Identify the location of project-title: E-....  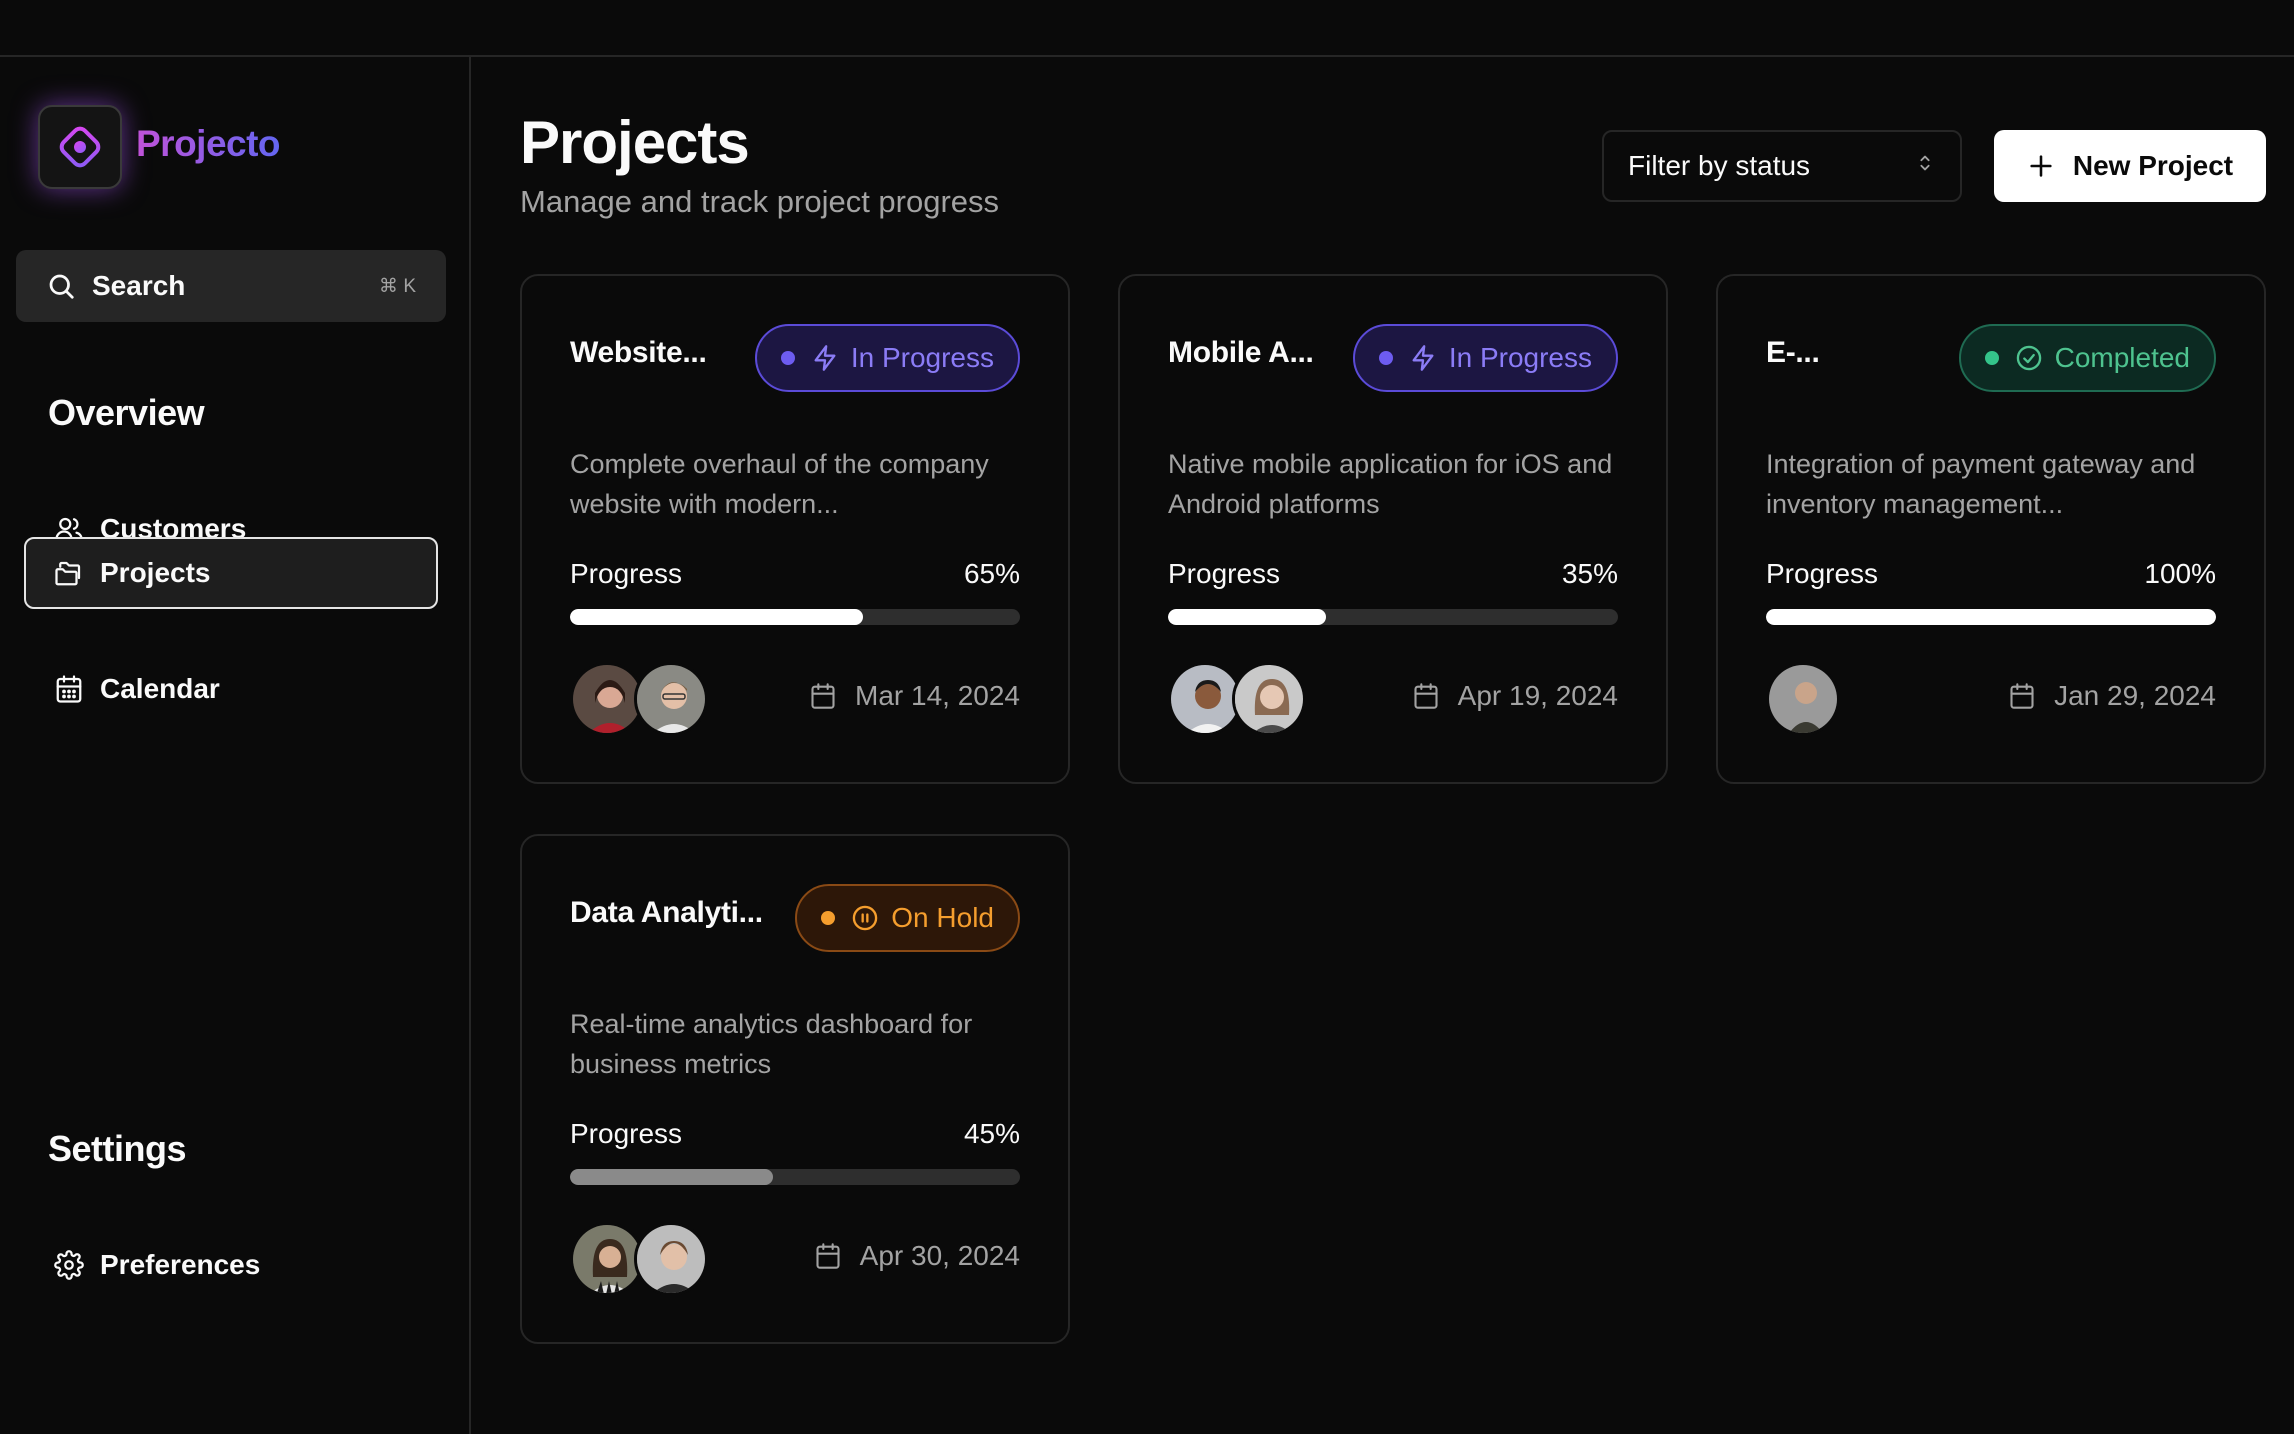
(1793, 352).